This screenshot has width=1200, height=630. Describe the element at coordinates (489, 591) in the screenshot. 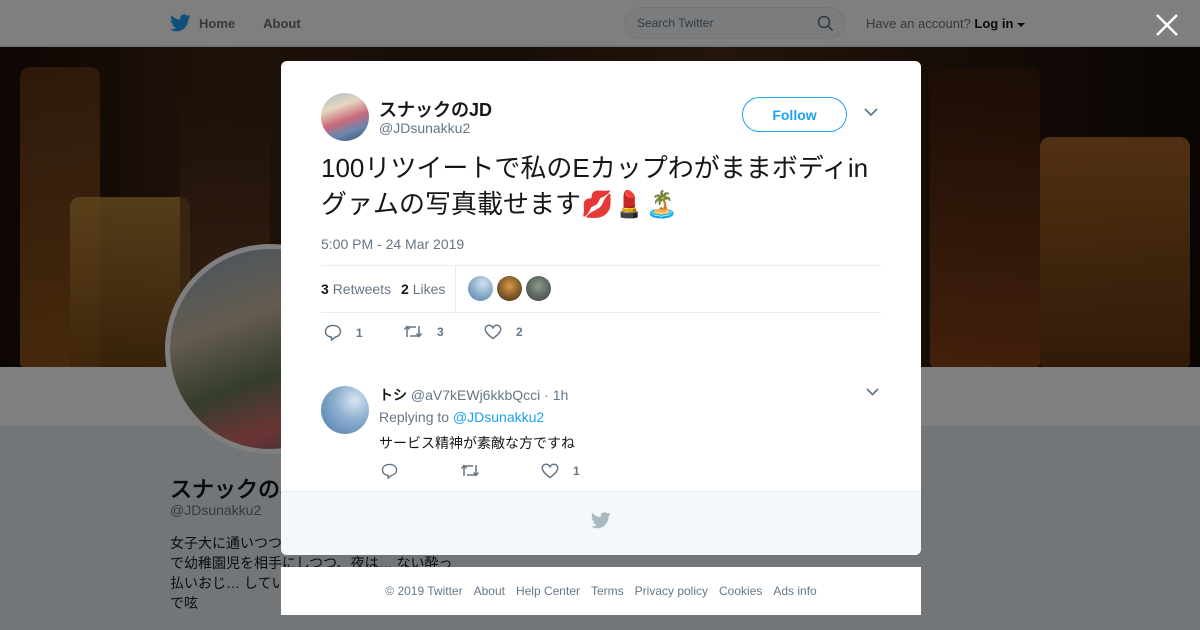

I see `footer-link-about: About` at that location.